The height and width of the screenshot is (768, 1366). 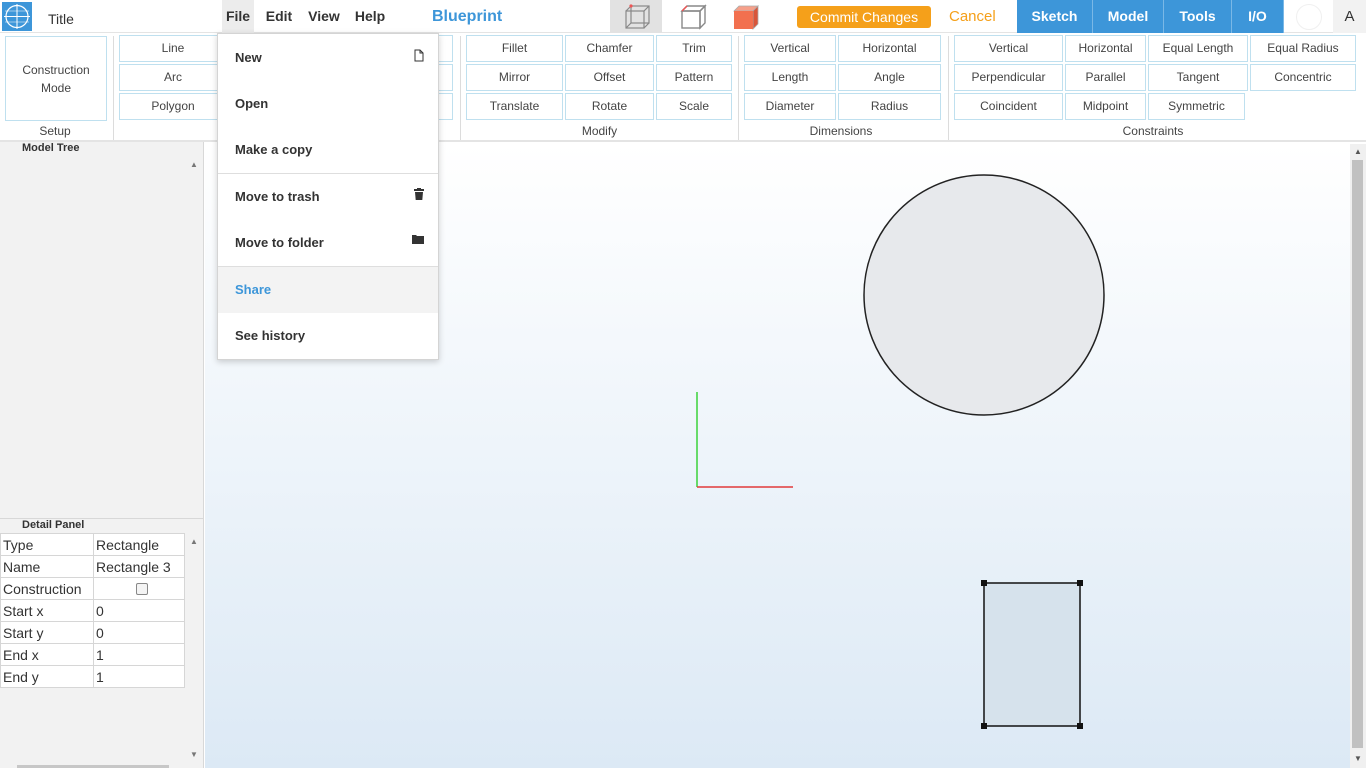 What do you see at coordinates (790, 48) in the screenshot?
I see `dimension-vertical-button: Vertical` at bounding box center [790, 48].